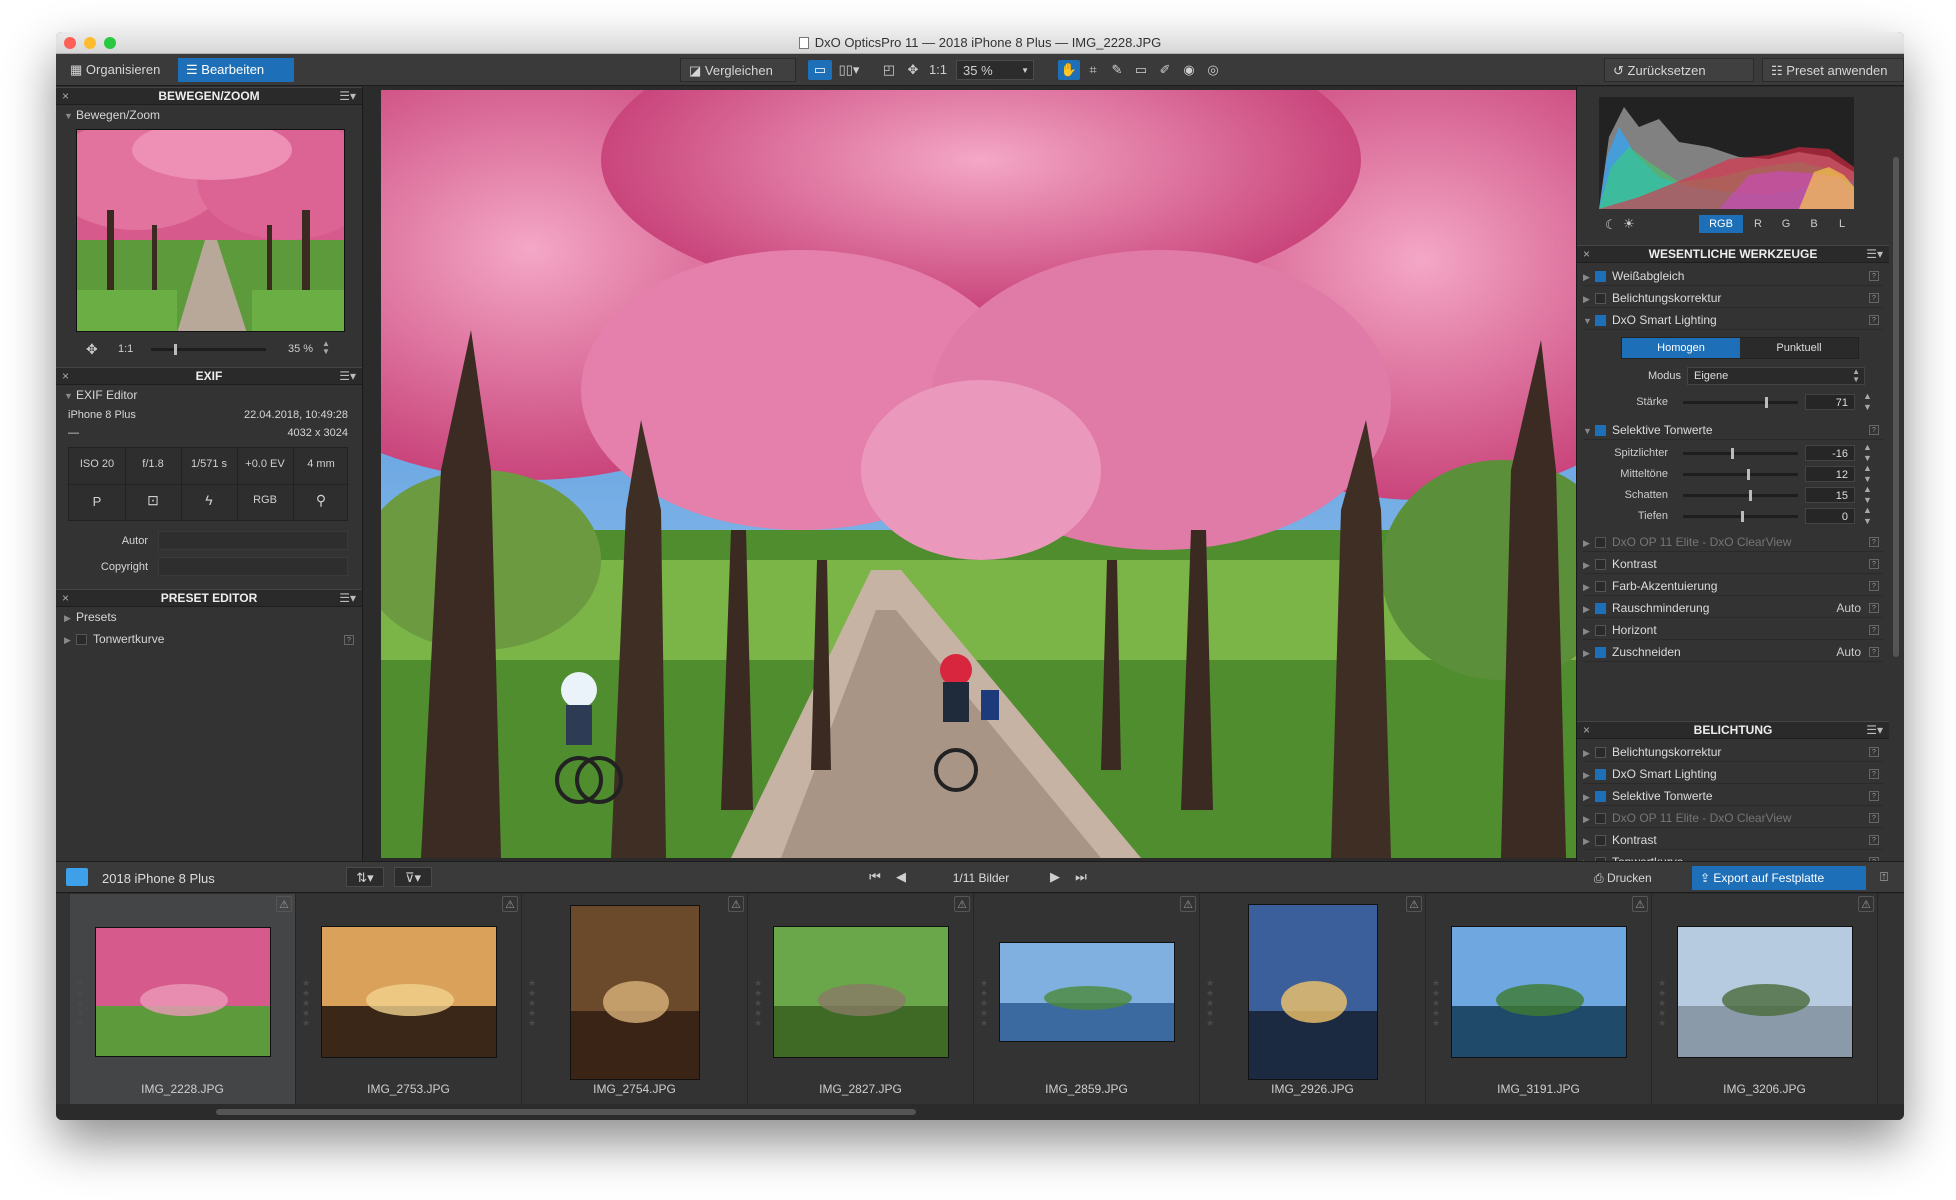  I want to click on exposure-tool-item: ▶ DxO OP 11 Elite - DxO ClearView?, so click(1733, 818).